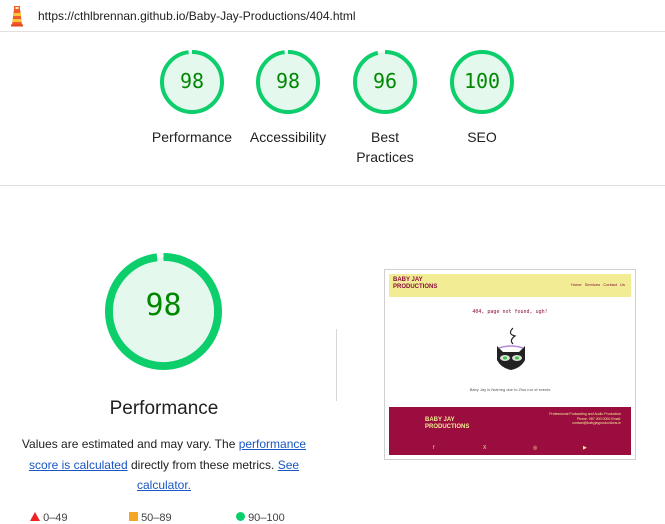 This screenshot has height=524, width=665. I want to click on desc-text-2: directly from these metrics., so click(202, 464).